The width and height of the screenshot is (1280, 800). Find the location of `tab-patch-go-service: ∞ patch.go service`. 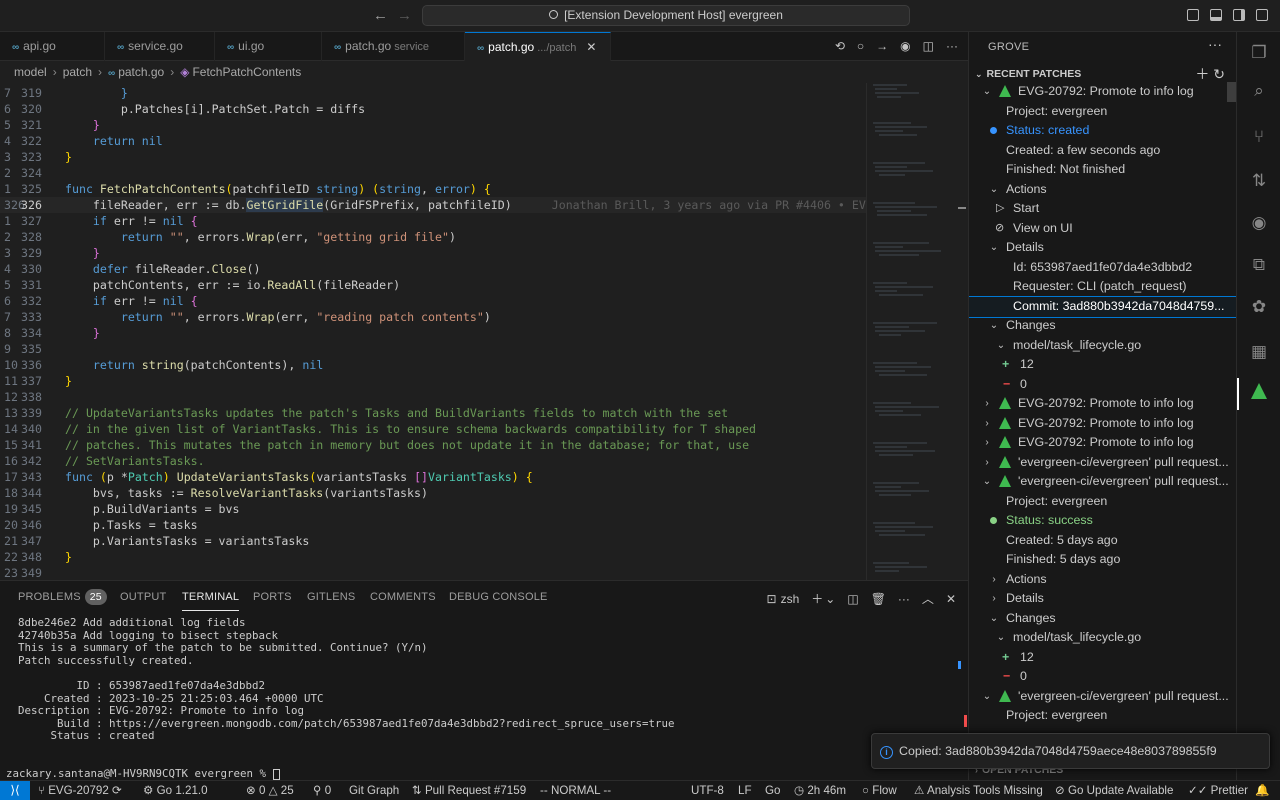

tab-patch-go-service: ∞ patch.go service is located at coordinates (393, 46).